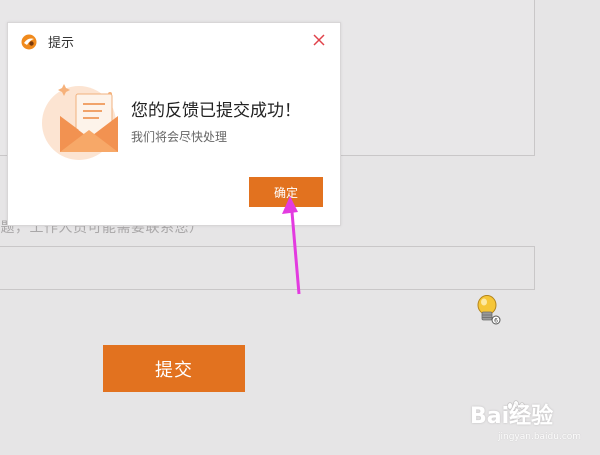 The height and width of the screenshot is (455, 600). I want to click on close-icon, so click(319, 40).